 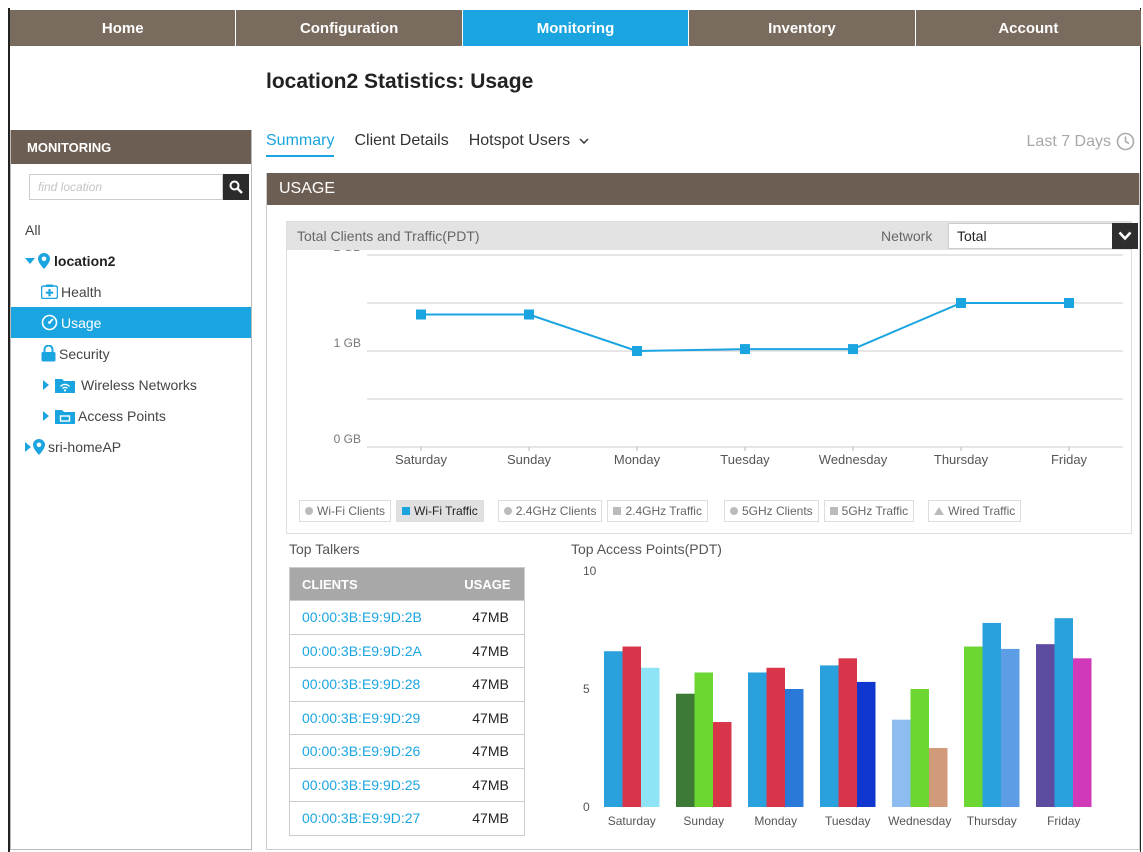 What do you see at coordinates (869, 511) in the screenshot?
I see `legend-item: 5GHz Traffic` at bounding box center [869, 511].